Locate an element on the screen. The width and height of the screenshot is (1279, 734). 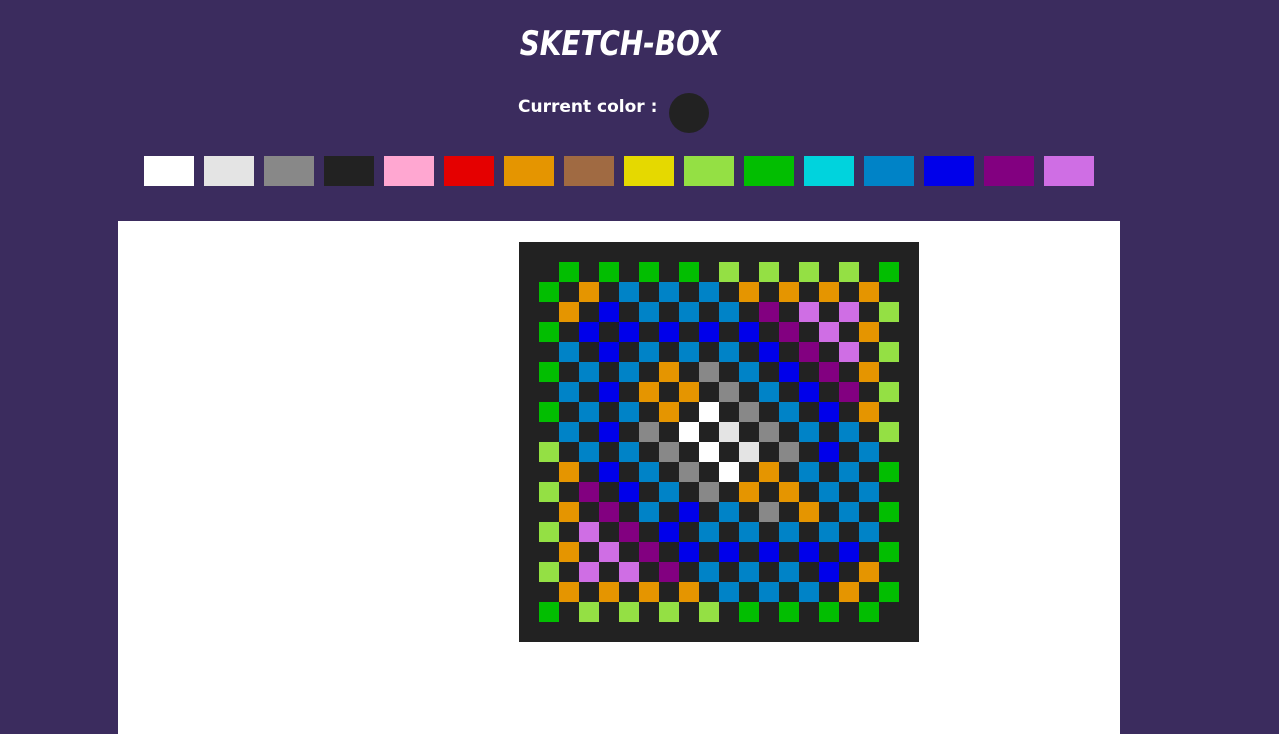
palette-swatch-yellow is located at coordinates (649, 171).